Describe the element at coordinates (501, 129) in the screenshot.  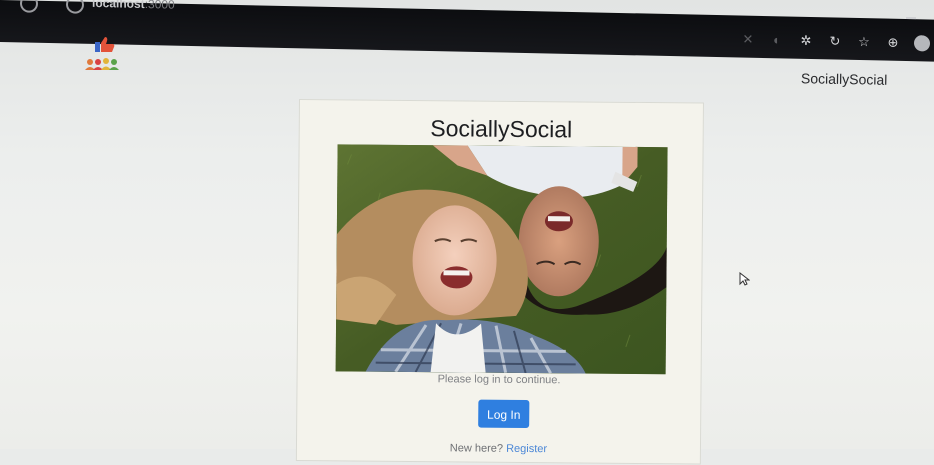
I see `card-title: SociallySocial` at that location.